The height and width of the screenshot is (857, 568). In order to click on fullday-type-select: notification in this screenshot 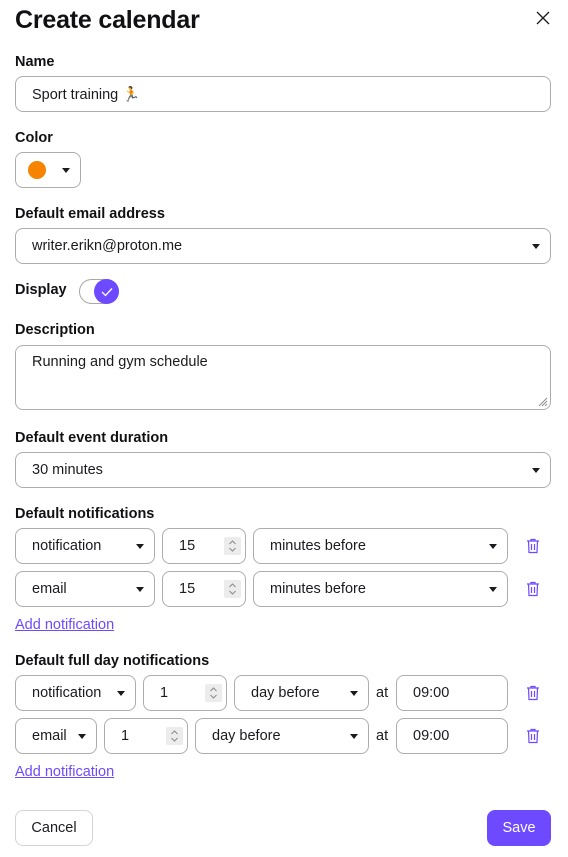, I will do `click(75, 693)`.